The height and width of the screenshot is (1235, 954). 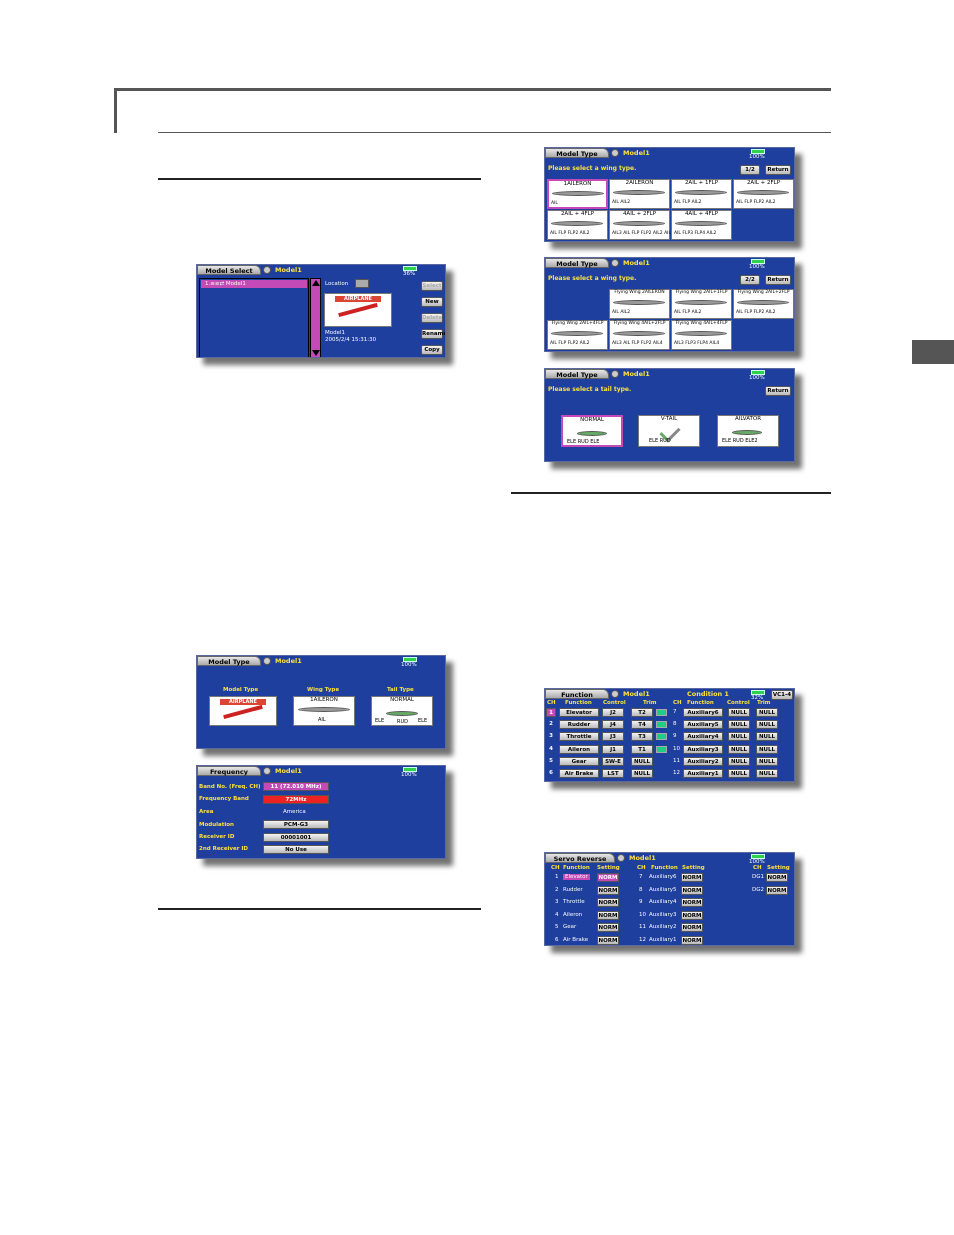 I want to click on channel-number: 2, so click(x=551, y=724).